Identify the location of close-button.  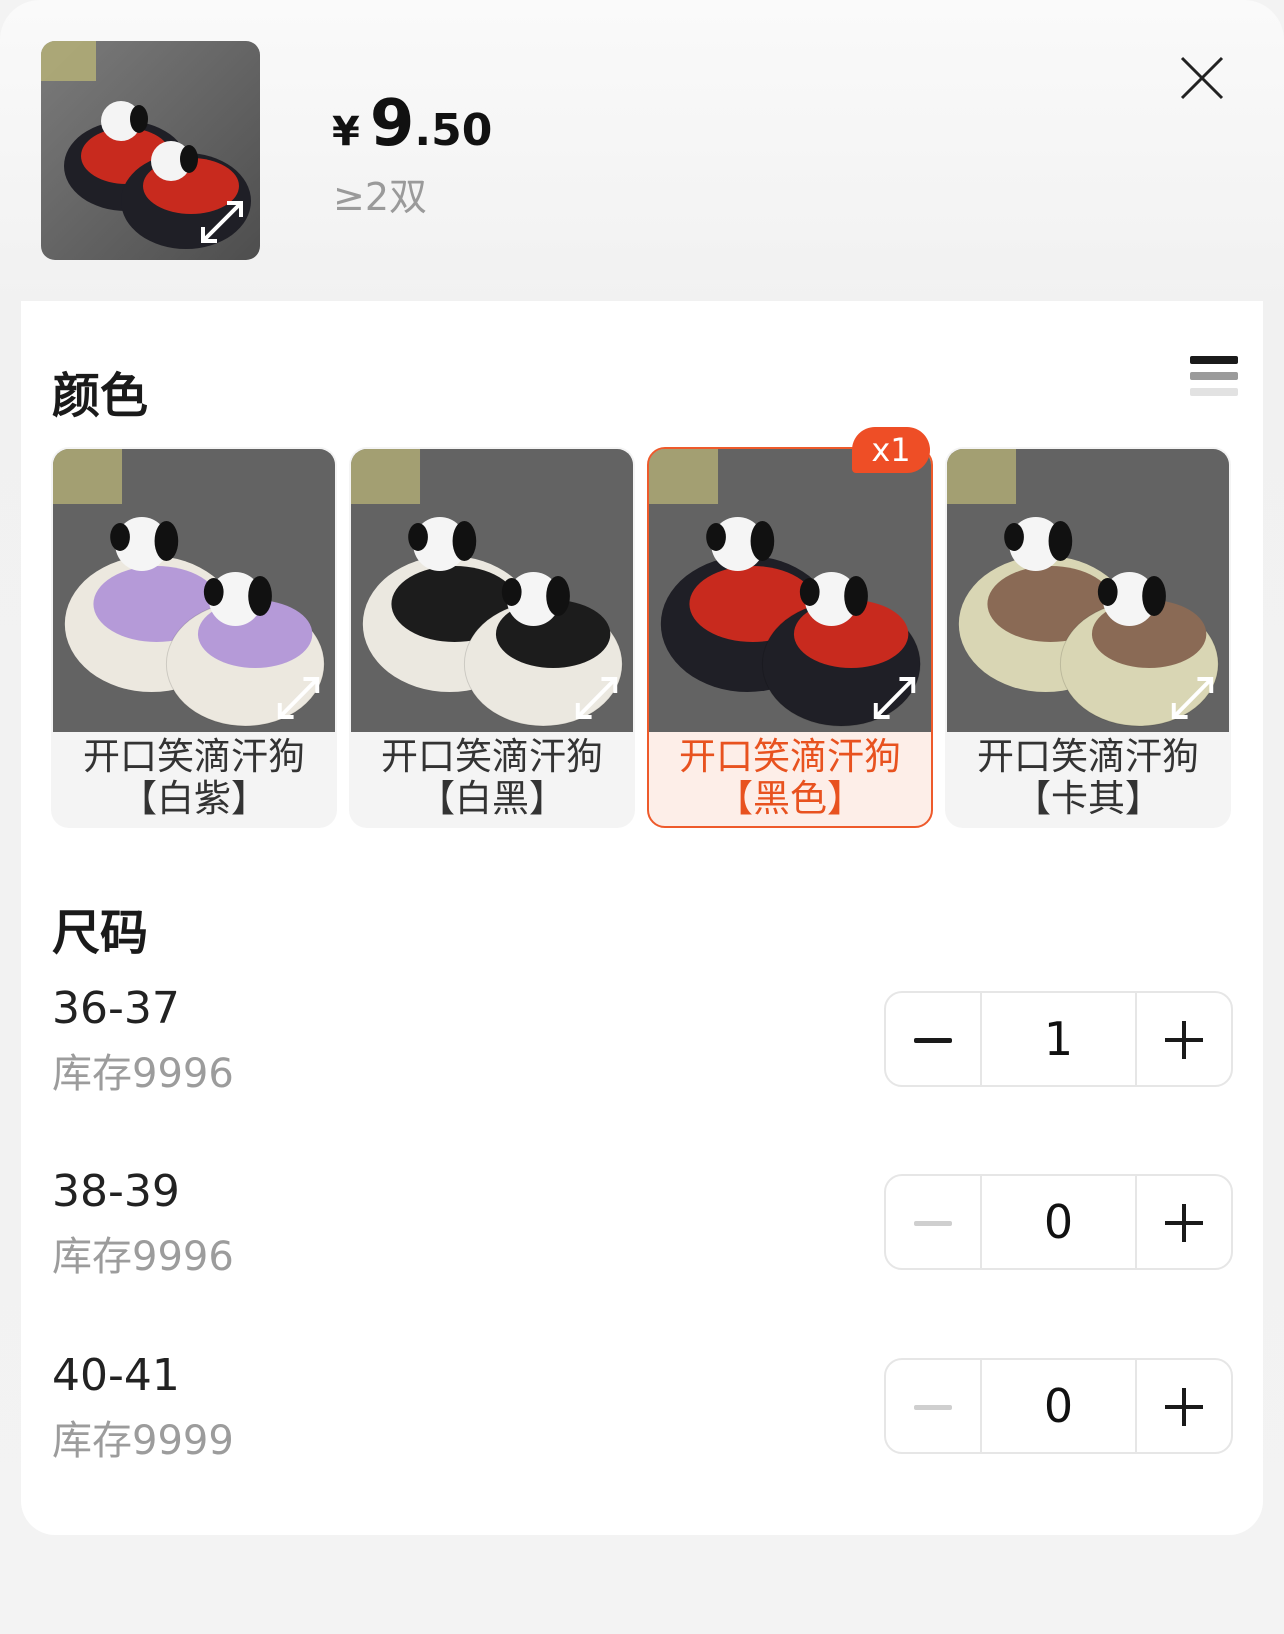
(1202, 78).